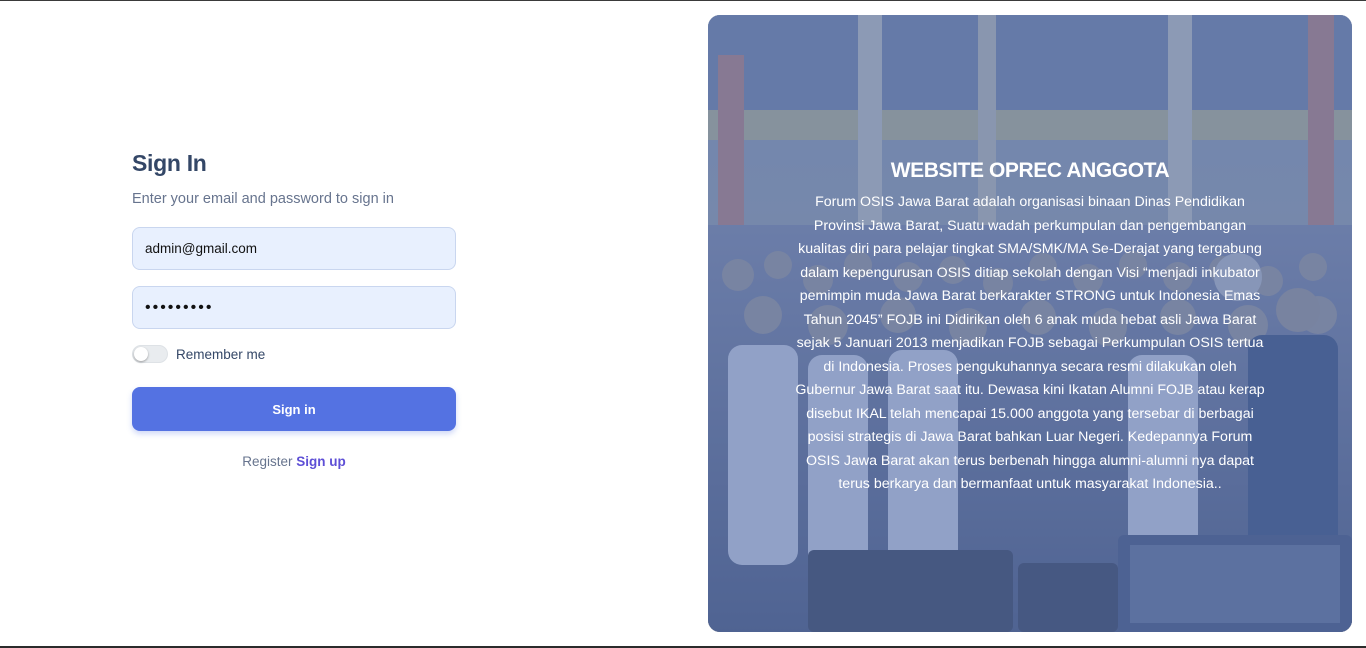 This screenshot has height=648, width=1366. I want to click on signin-button: Sign in, so click(294, 409).